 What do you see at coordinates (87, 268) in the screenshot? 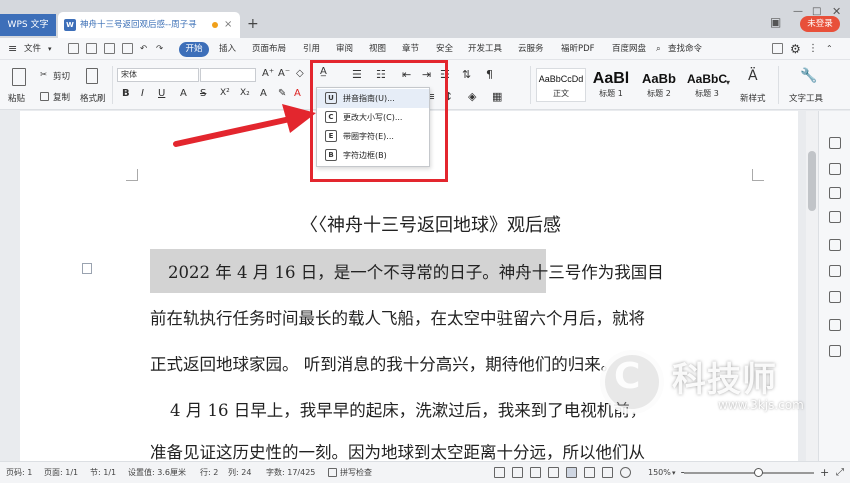
I see `paragraph-handle-icon` at bounding box center [87, 268].